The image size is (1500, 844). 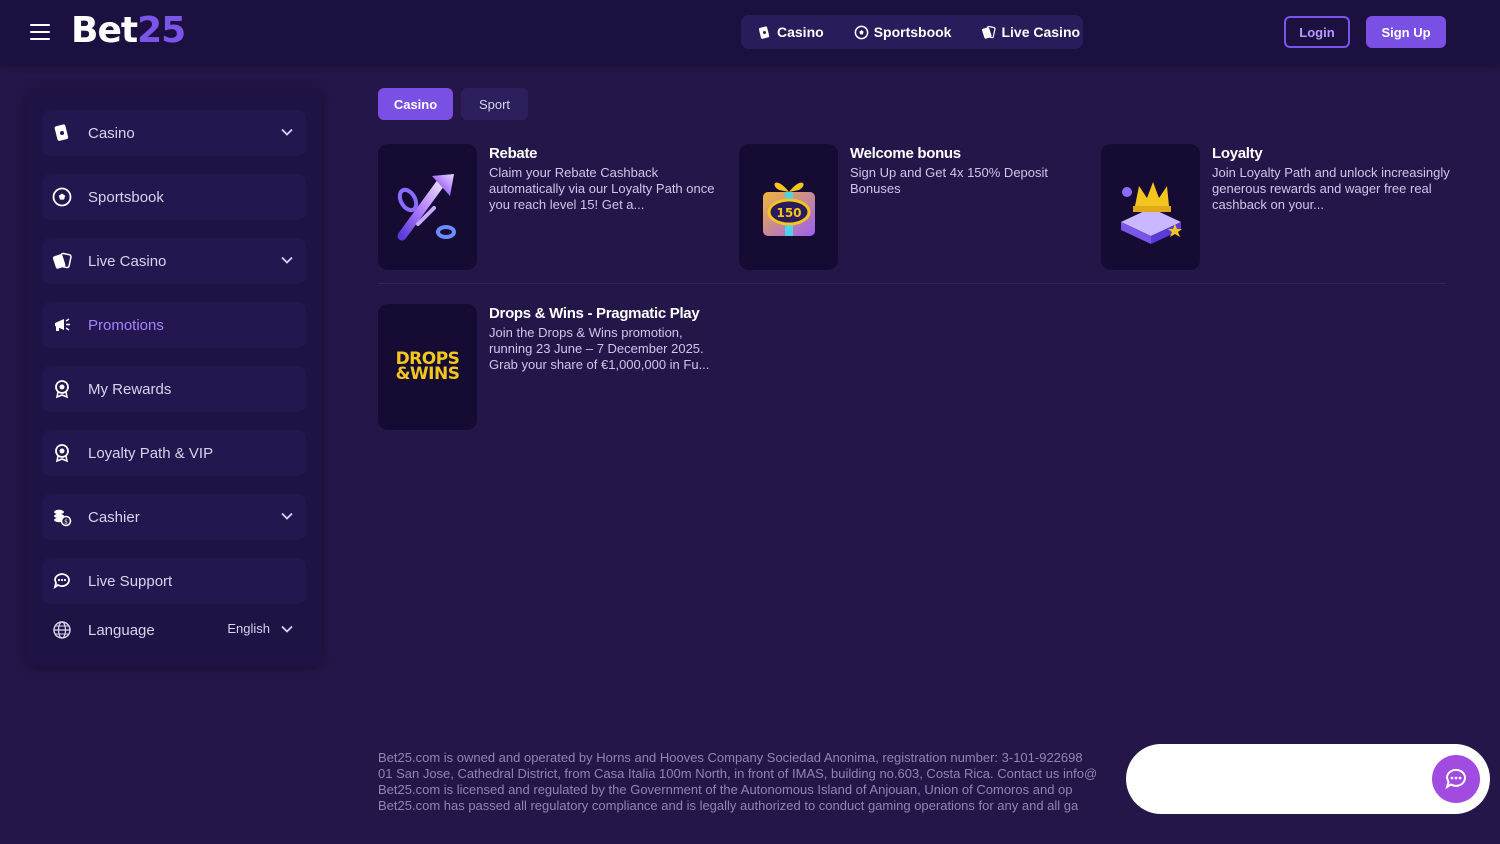 What do you see at coordinates (174, 630) in the screenshot?
I see `language-selector: Language English` at bounding box center [174, 630].